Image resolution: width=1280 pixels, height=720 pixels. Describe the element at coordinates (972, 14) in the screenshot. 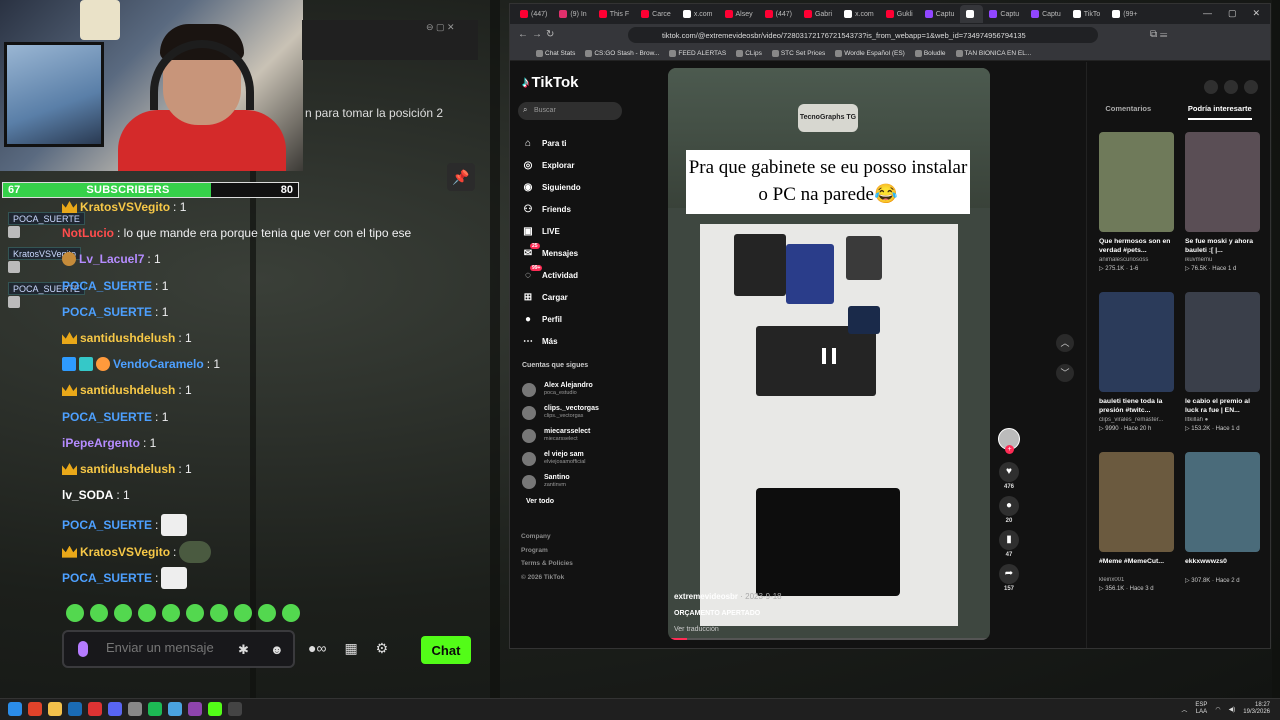

I see `browser-tab` at that location.